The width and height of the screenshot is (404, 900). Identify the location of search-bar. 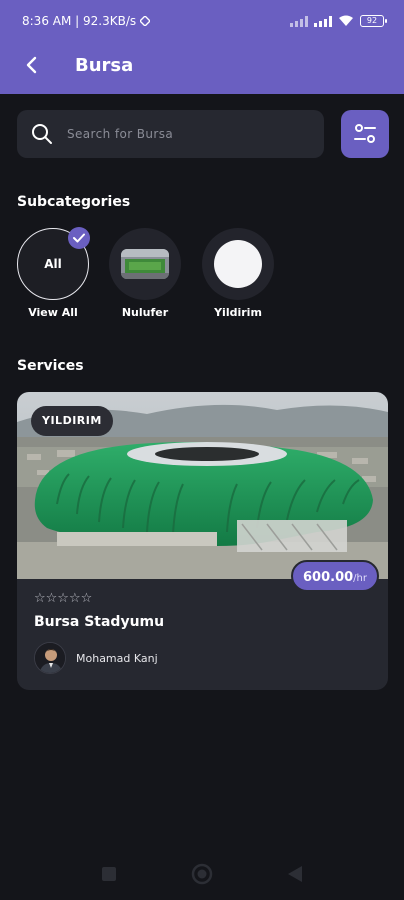
(170, 134).